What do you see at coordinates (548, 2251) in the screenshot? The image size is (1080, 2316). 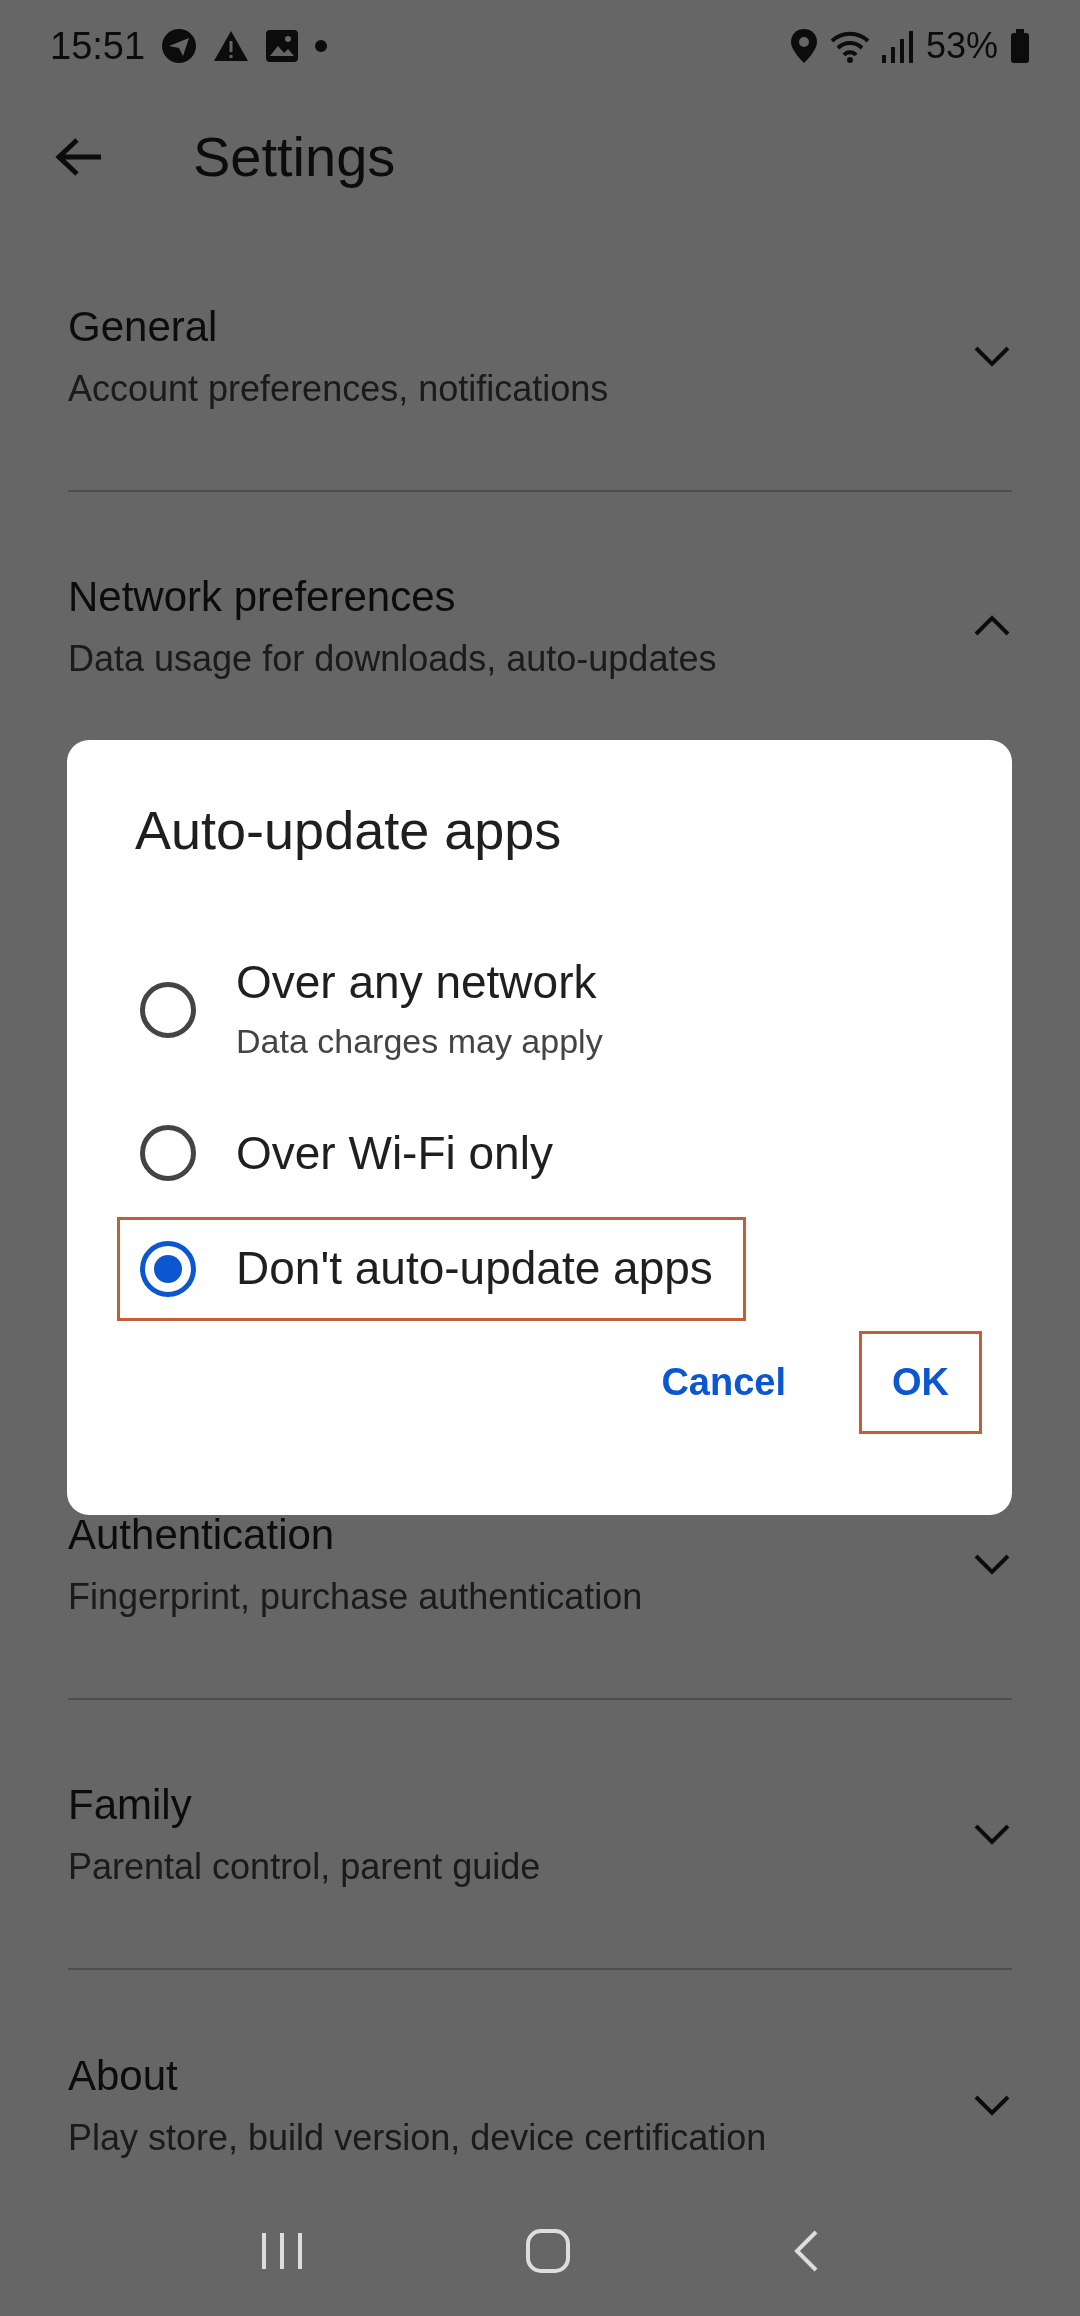 I see `home-icon` at bounding box center [548, 2251].